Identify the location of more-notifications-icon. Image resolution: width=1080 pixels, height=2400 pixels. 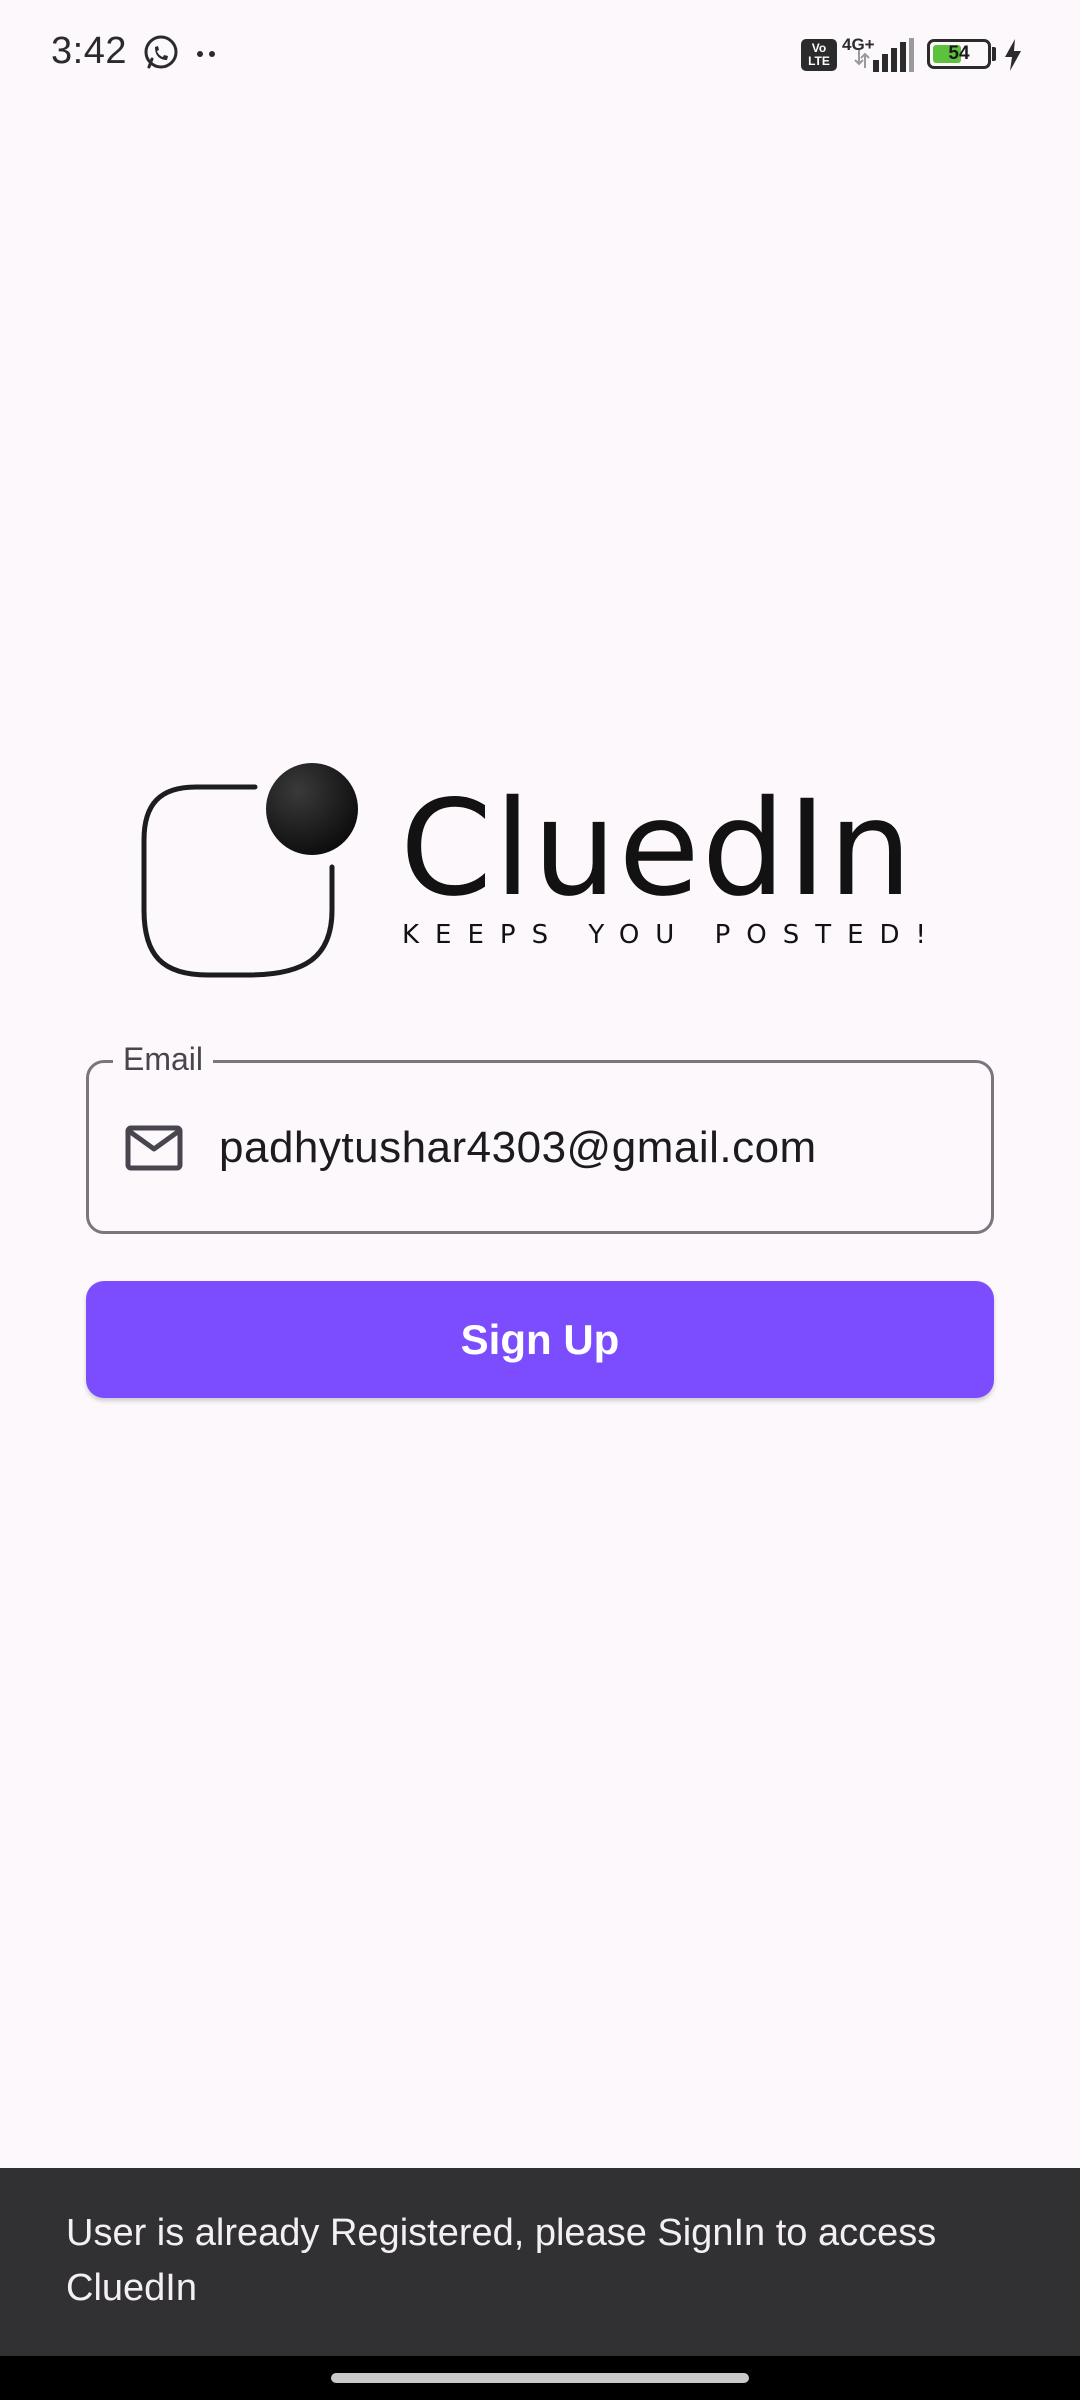
(206, 54).